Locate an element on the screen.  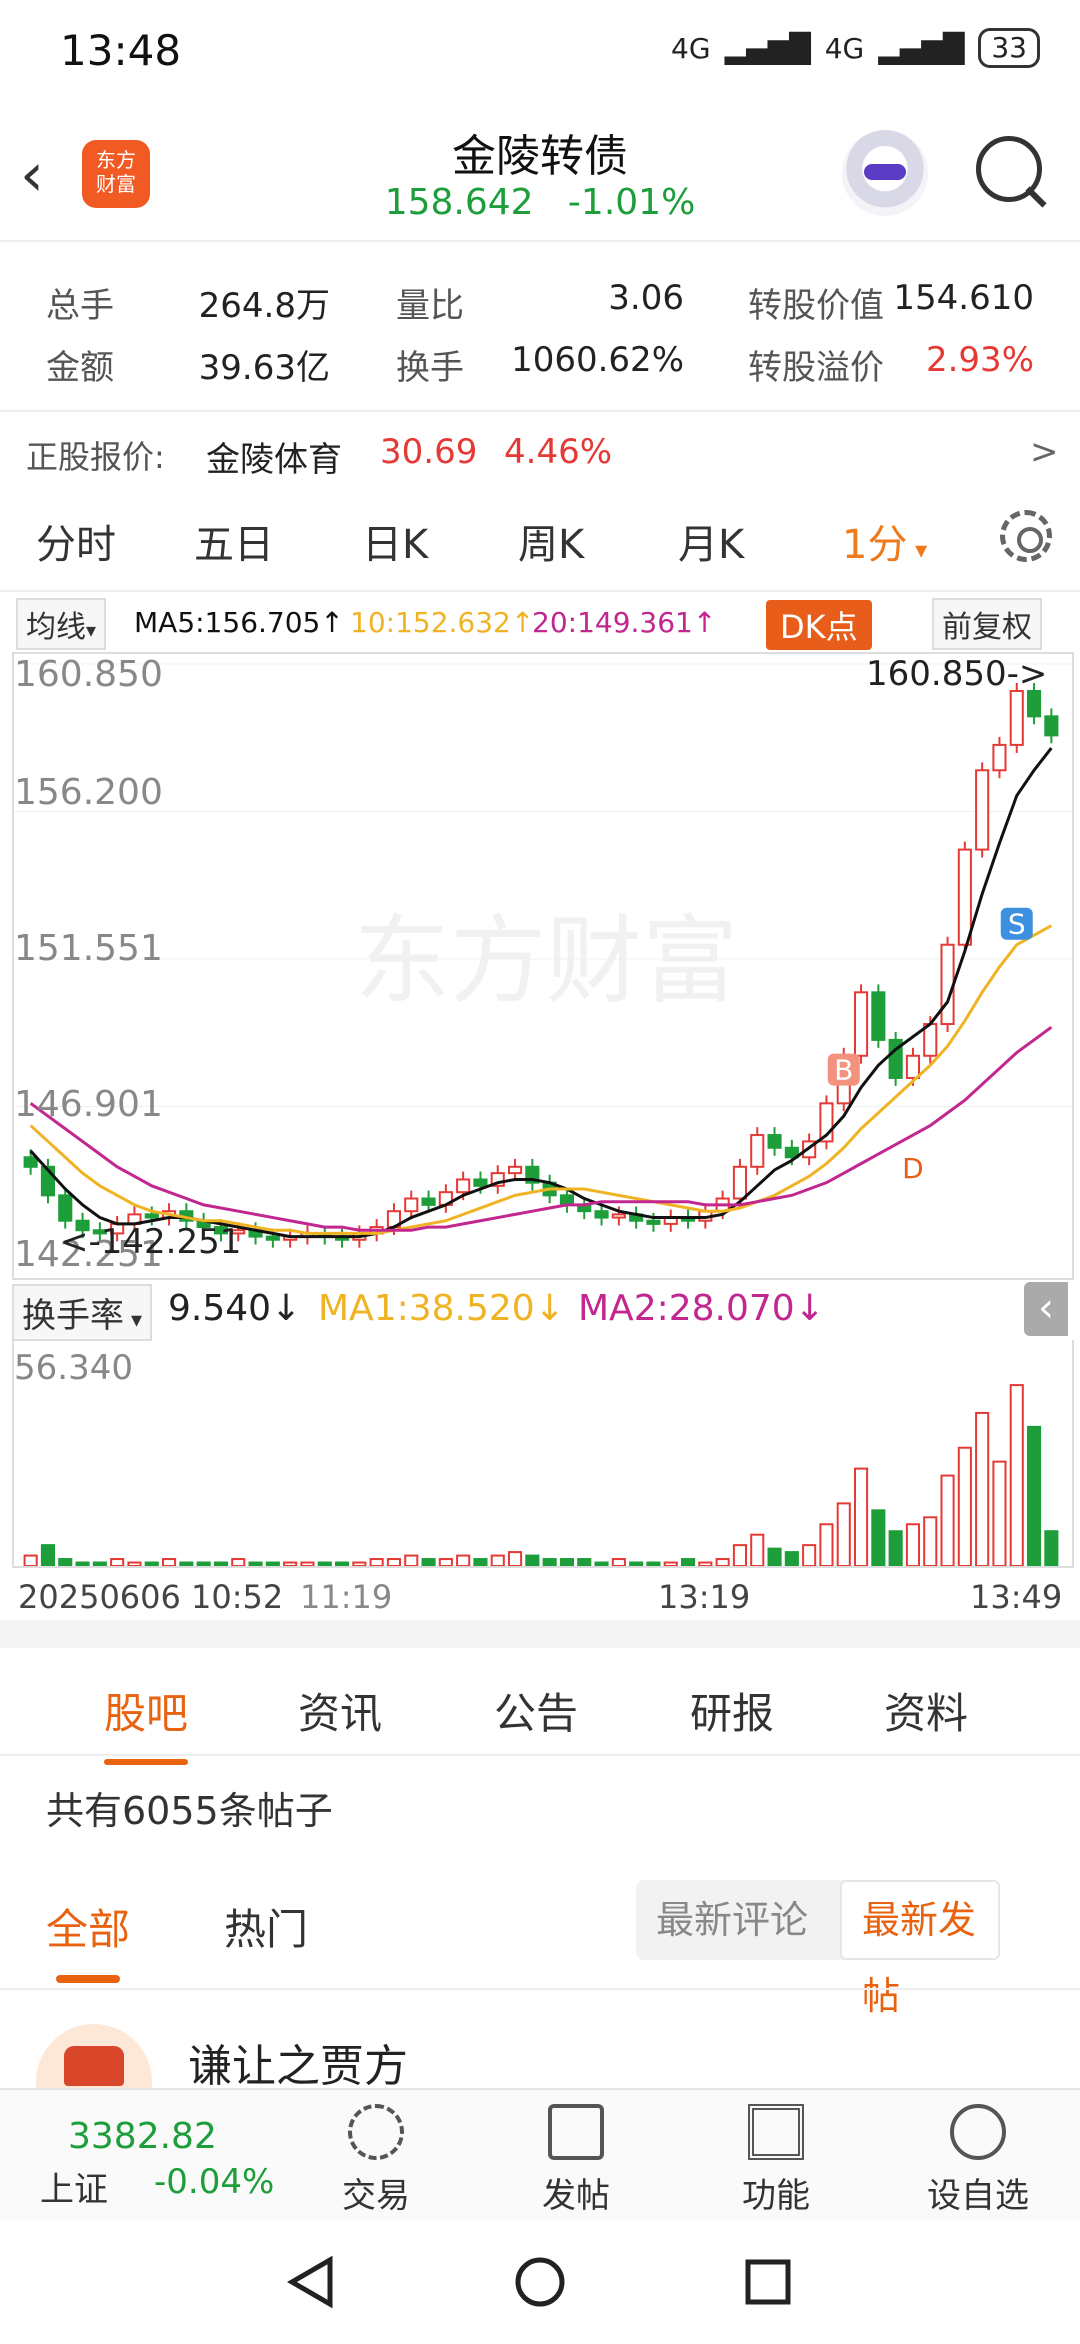
index-value: 3382.82 is located at coordinates (142, 2136).